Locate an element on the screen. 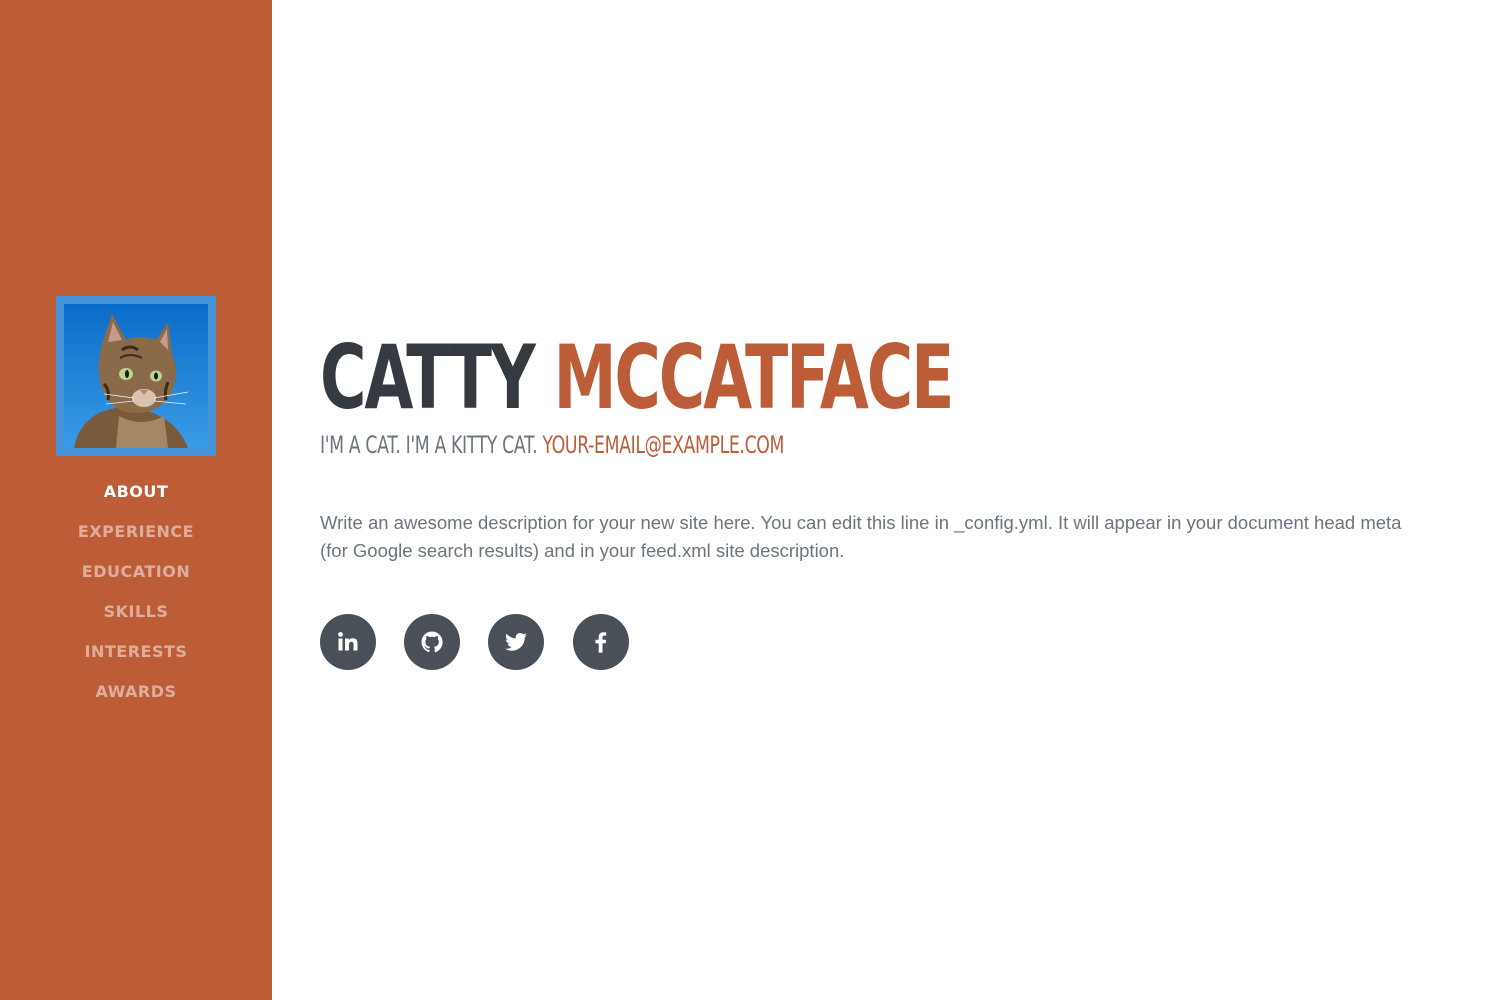 Image resolution: width=1500 pixels, height=1000 pixels. avatar is located at coordinates (136, 376).